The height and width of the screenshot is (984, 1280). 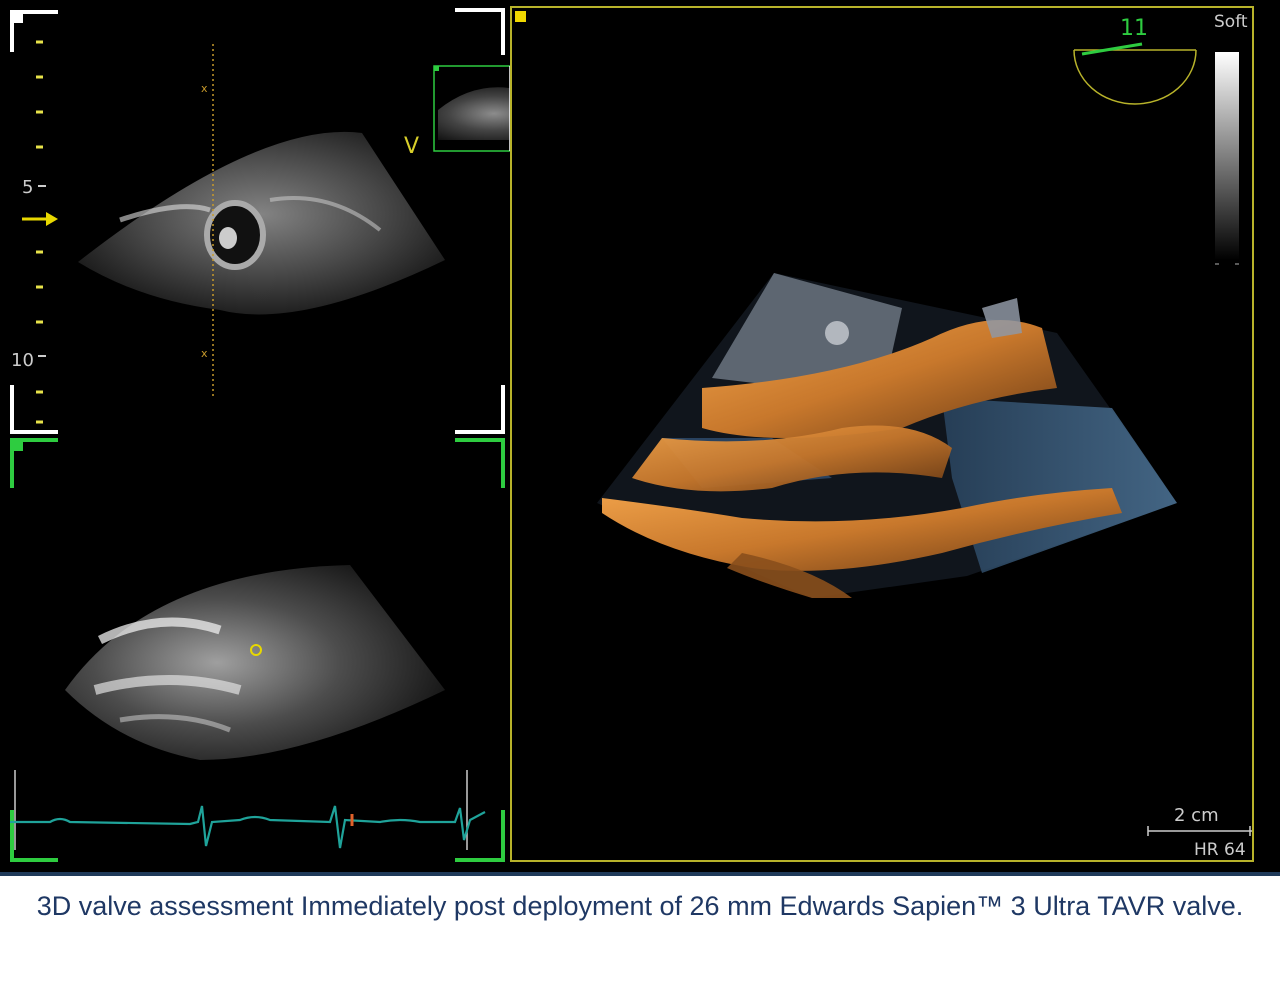 What do you see at coordinates (1199, 831) in the screenshot?
I see `scale-bar` at bounding box center [1199, 831].